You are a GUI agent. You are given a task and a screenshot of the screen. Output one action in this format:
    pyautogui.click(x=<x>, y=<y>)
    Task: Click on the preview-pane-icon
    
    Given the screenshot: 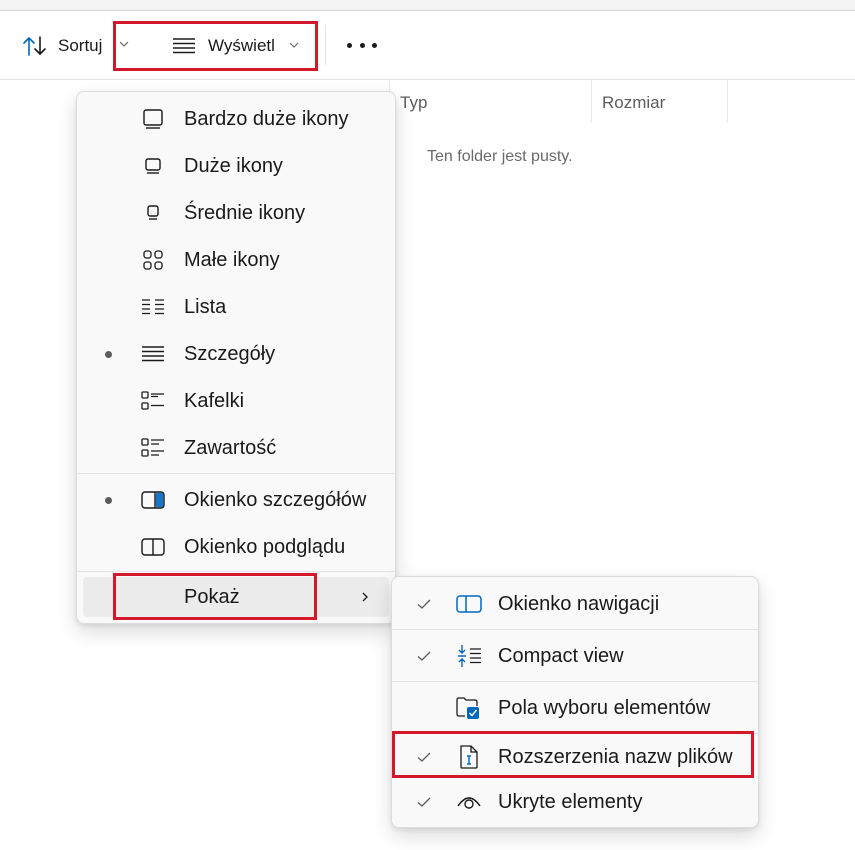 What is the action you would take?
    pyautogui.click(x=153, y=547)
    